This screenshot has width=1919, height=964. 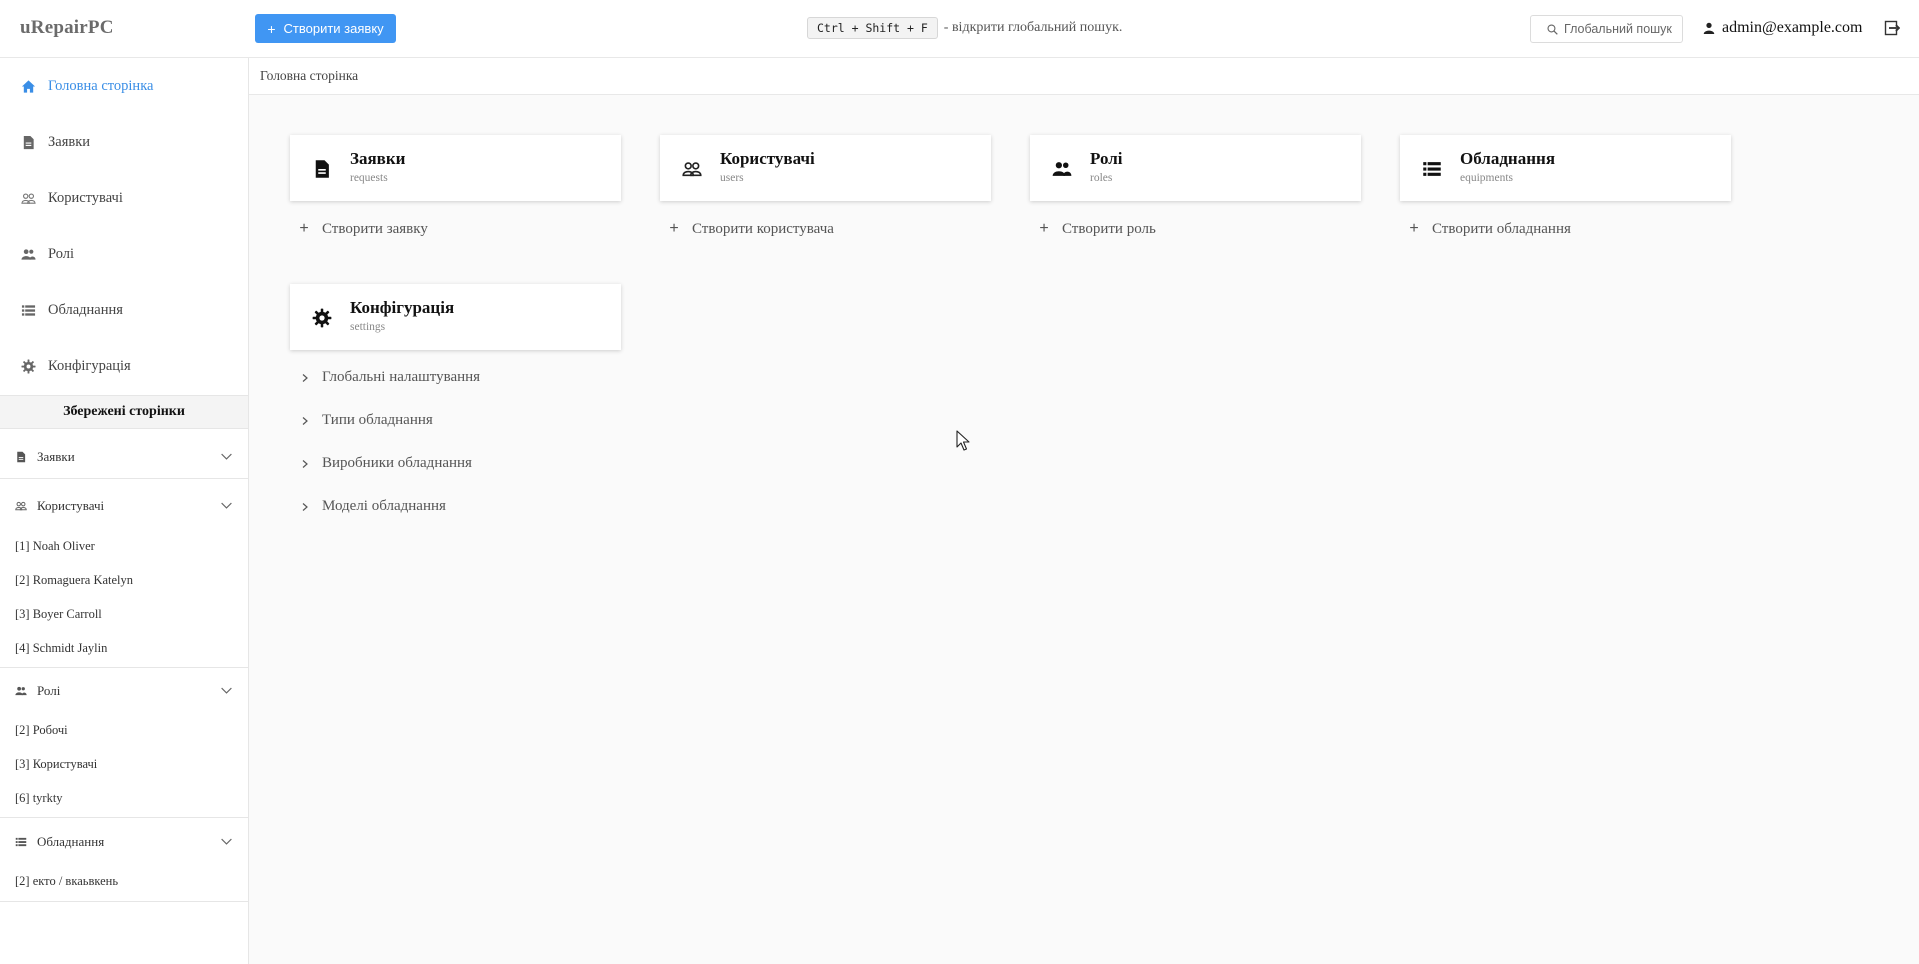 I want to click on card-equipments: Обладнання equipments, so click(x=1565, y=168).